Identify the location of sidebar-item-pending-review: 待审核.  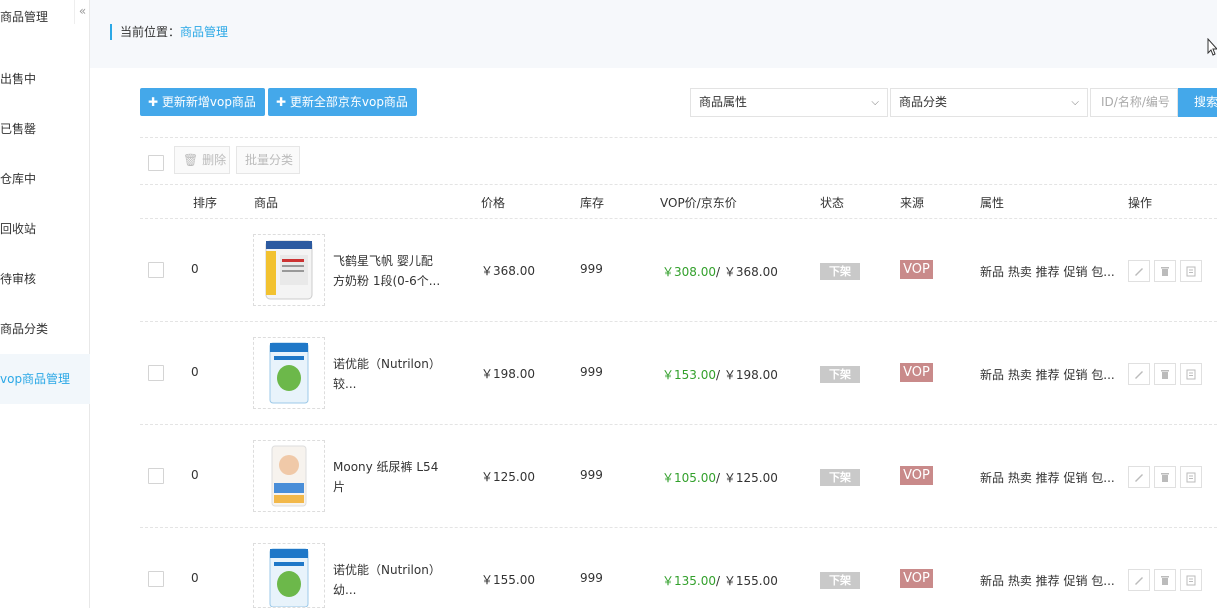
(45, 279).